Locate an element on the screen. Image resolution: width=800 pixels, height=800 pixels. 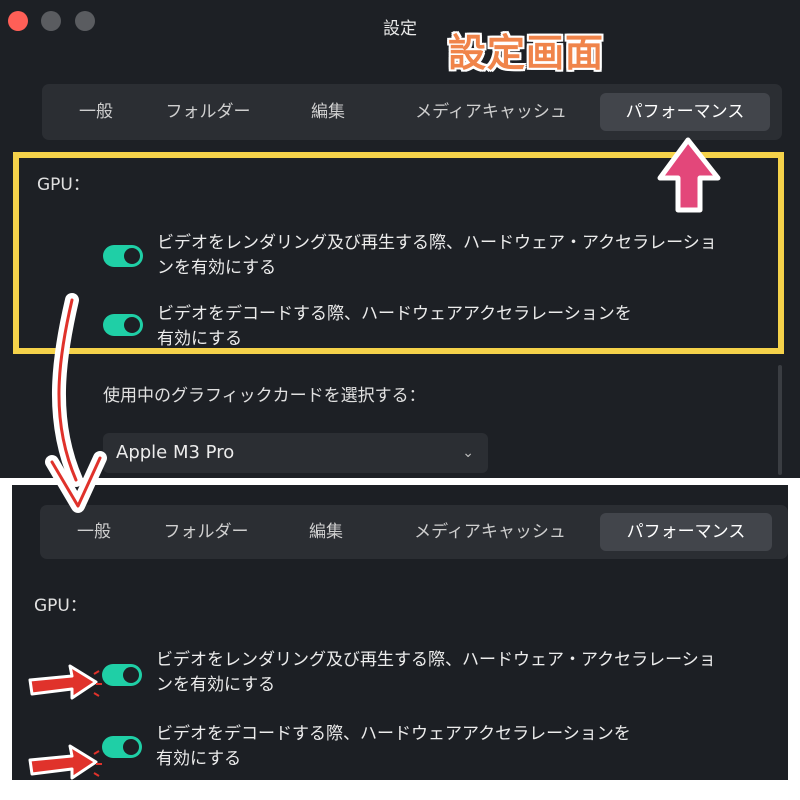
decode-acceleration-toggle is located at coordinates (122, 747).